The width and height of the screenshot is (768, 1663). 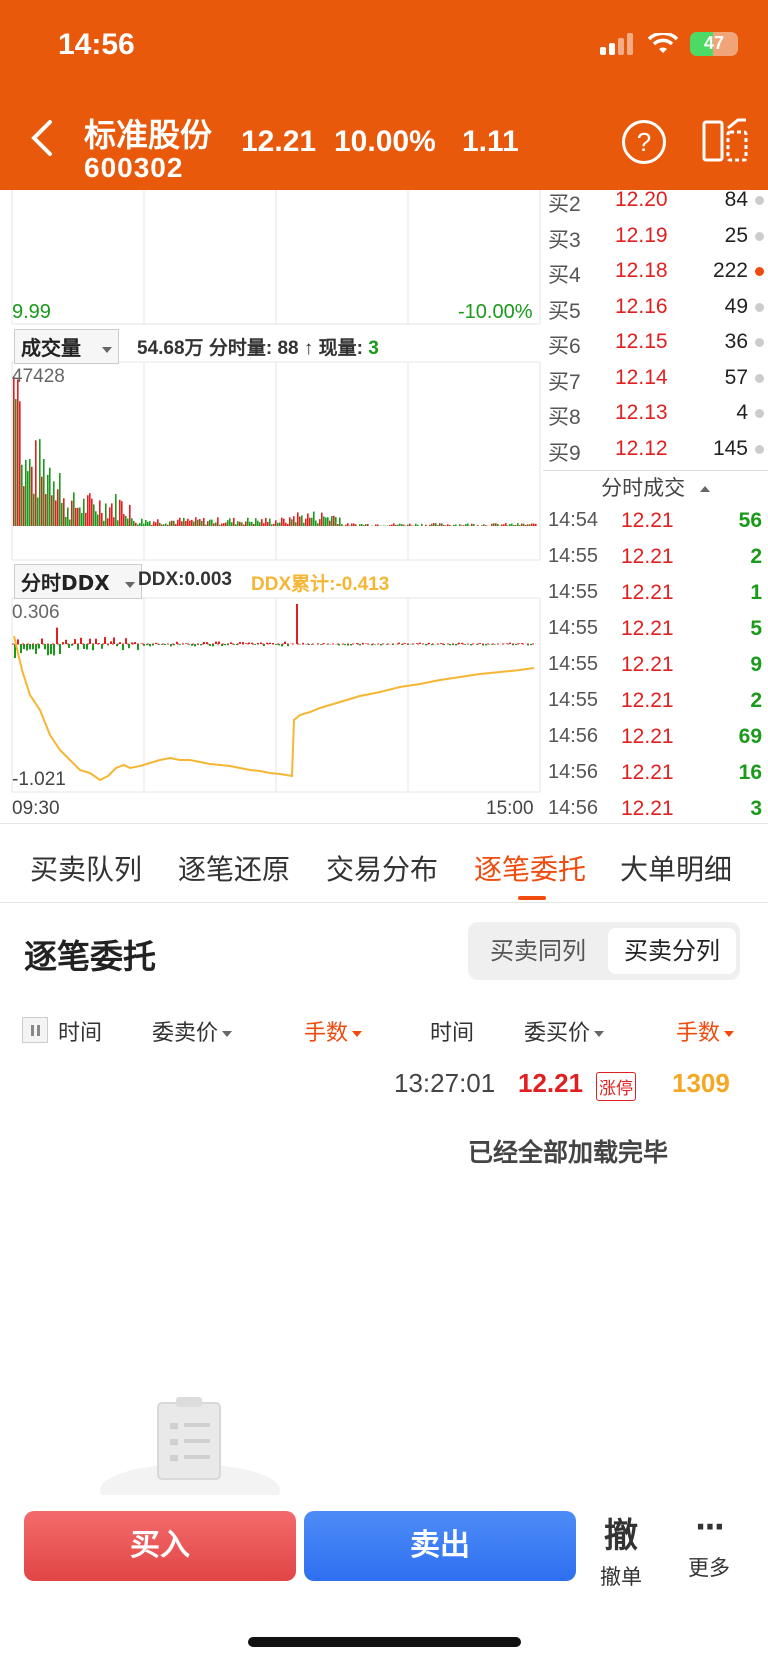 What do you see at coordinates (65, 583) in the screenshot?
I see `ddx-selector-label: 分时DDX` at bounding box center [65, 583].